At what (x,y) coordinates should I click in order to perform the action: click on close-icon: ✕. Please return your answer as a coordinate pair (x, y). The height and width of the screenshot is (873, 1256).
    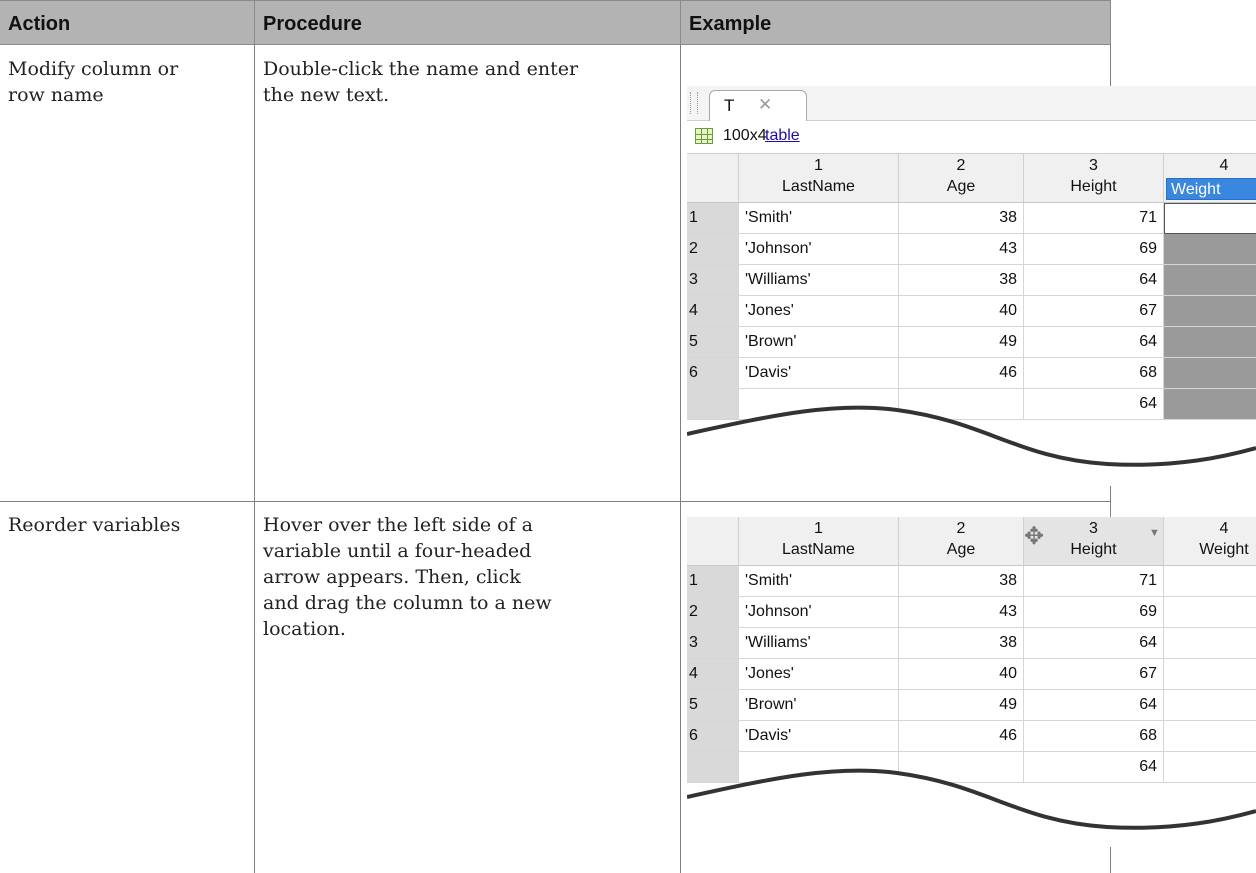
    Looking at the image, I should click on (765, 105).